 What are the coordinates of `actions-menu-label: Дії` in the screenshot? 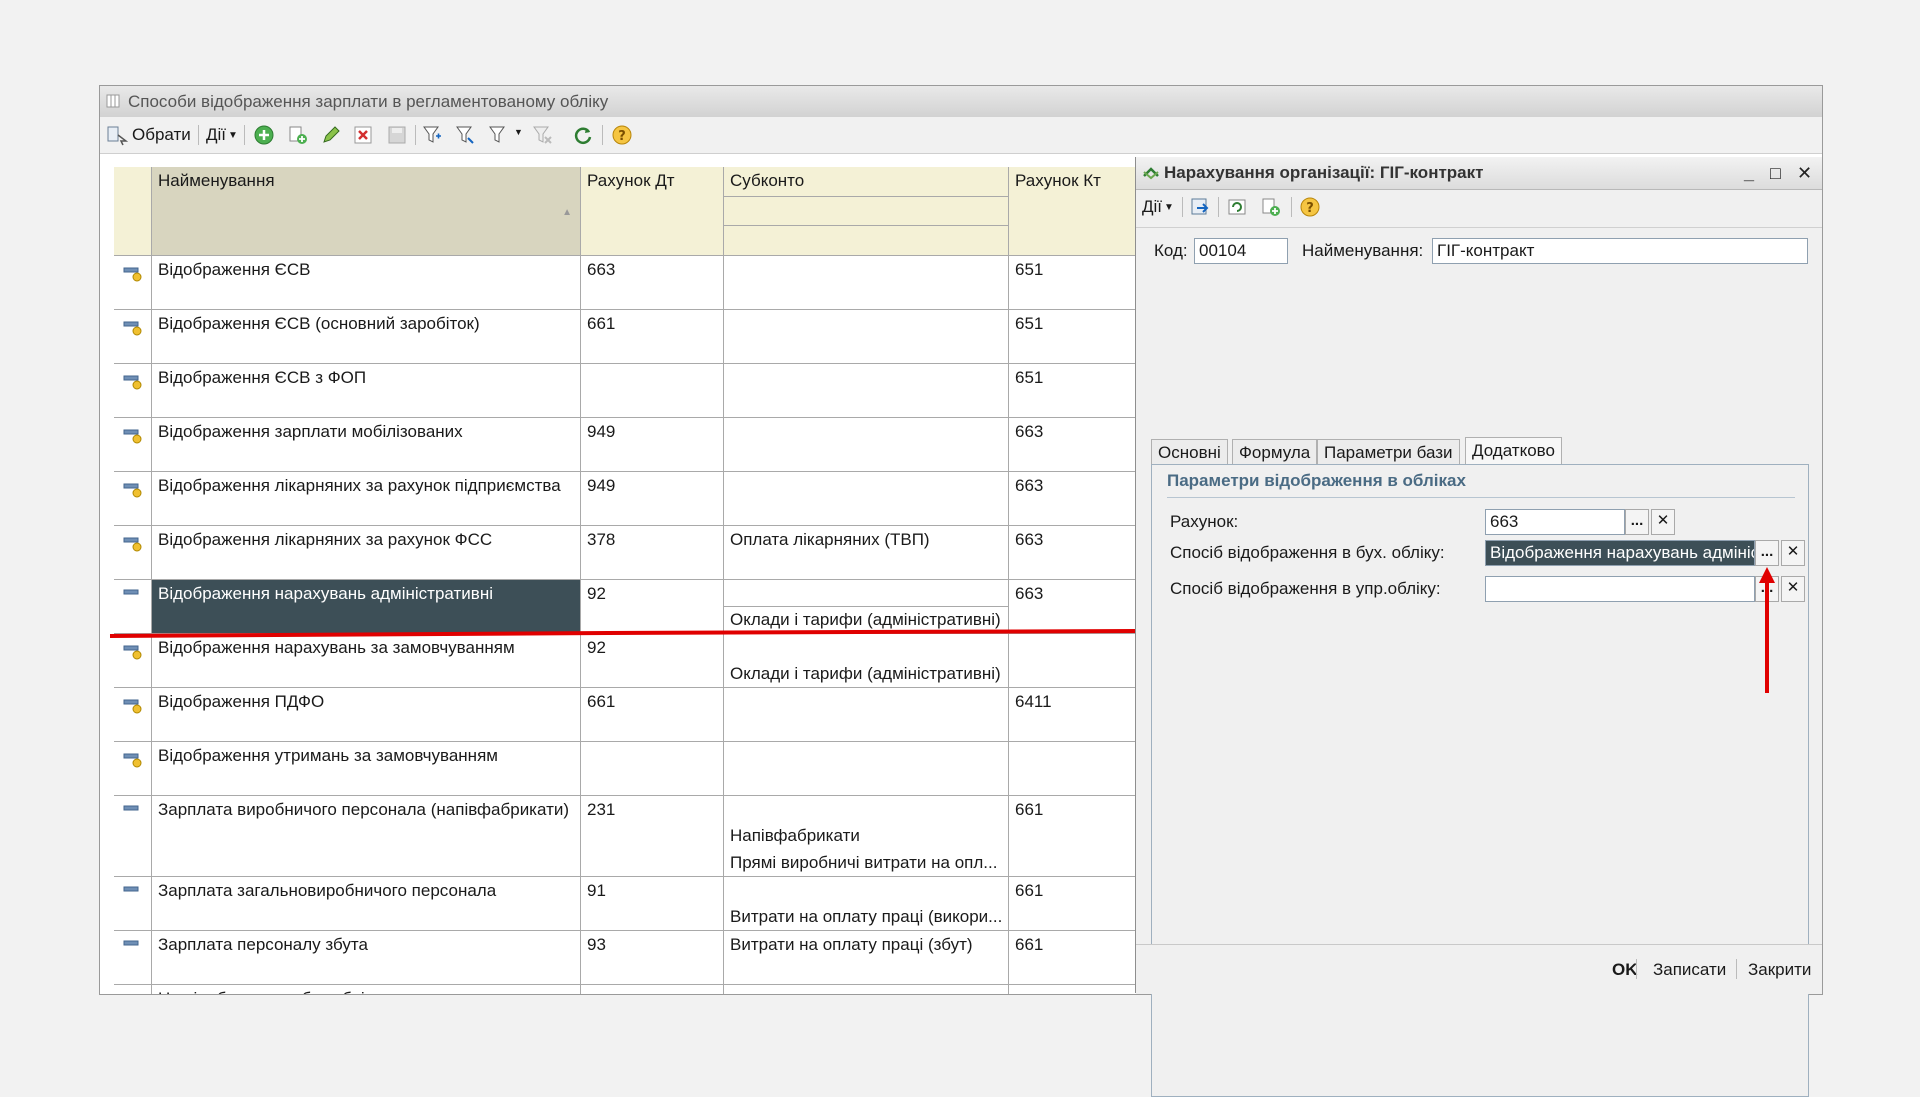 It's located at (216, 134).